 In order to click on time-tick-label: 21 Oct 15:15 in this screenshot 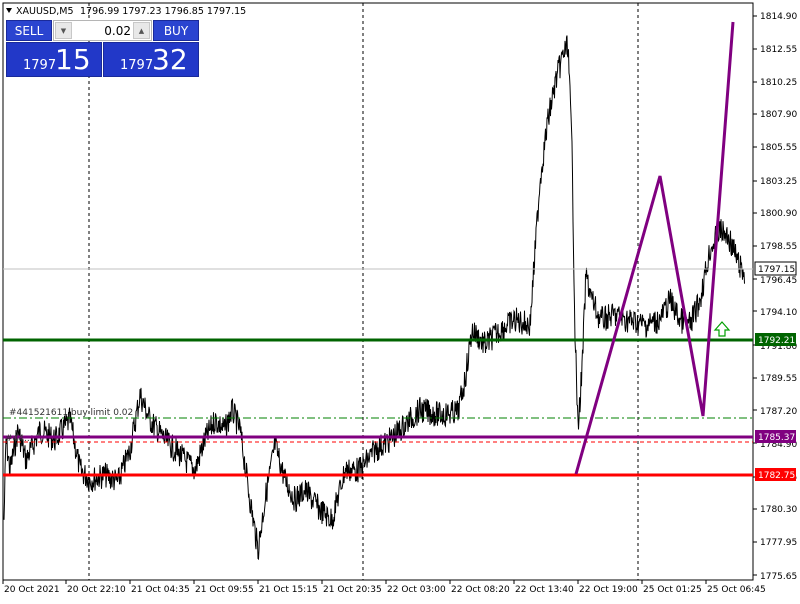, I will do `click(288, 590)`.